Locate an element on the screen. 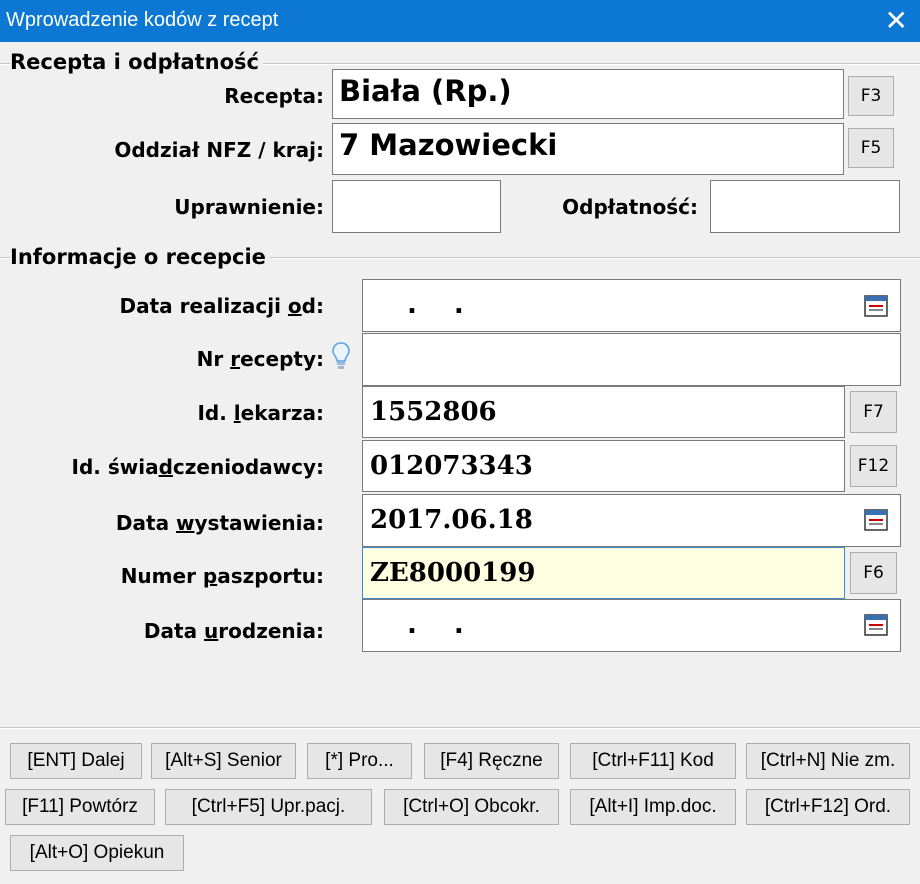 This screenshot has width=920, height=884. odplatnosc-label: Odpłatność: is located at coordinates (630, 207).